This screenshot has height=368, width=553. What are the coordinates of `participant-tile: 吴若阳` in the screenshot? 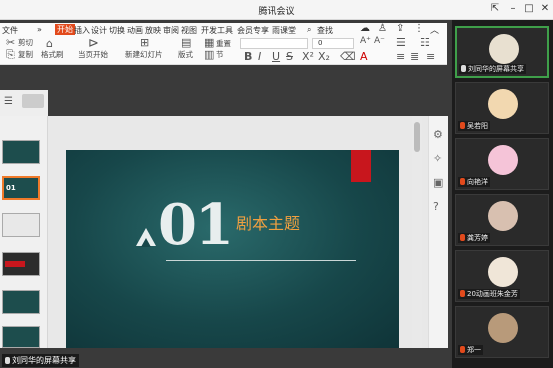 It's located at (502, 108).